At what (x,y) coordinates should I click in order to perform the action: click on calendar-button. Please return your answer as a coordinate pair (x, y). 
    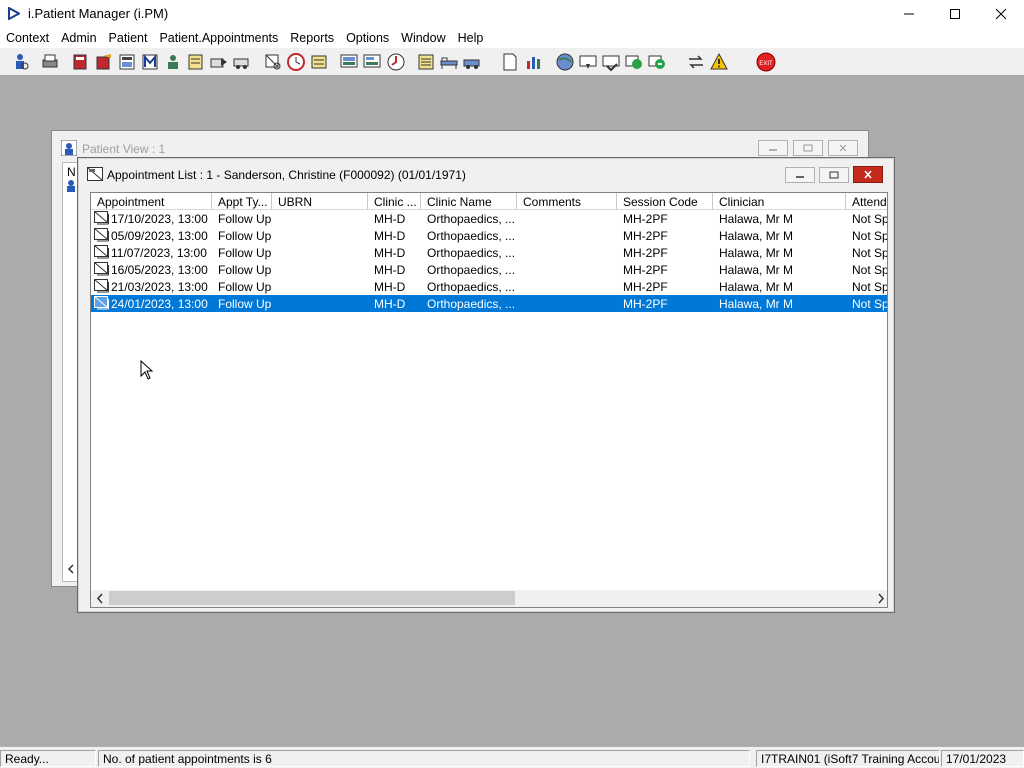
    Looking at the image, I should click on (319, 62).